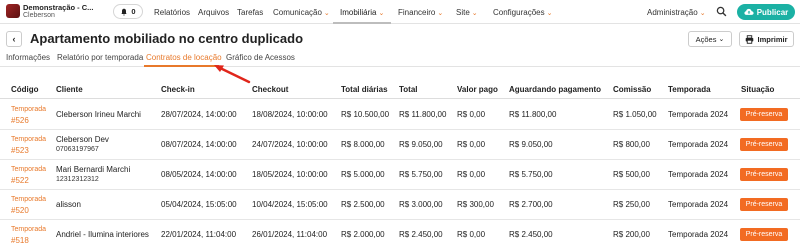 Image resolution: width=800 pixels, height=249 pixels. I want to click on tab-label: Gráfico de Acessos, so click(260, 57).